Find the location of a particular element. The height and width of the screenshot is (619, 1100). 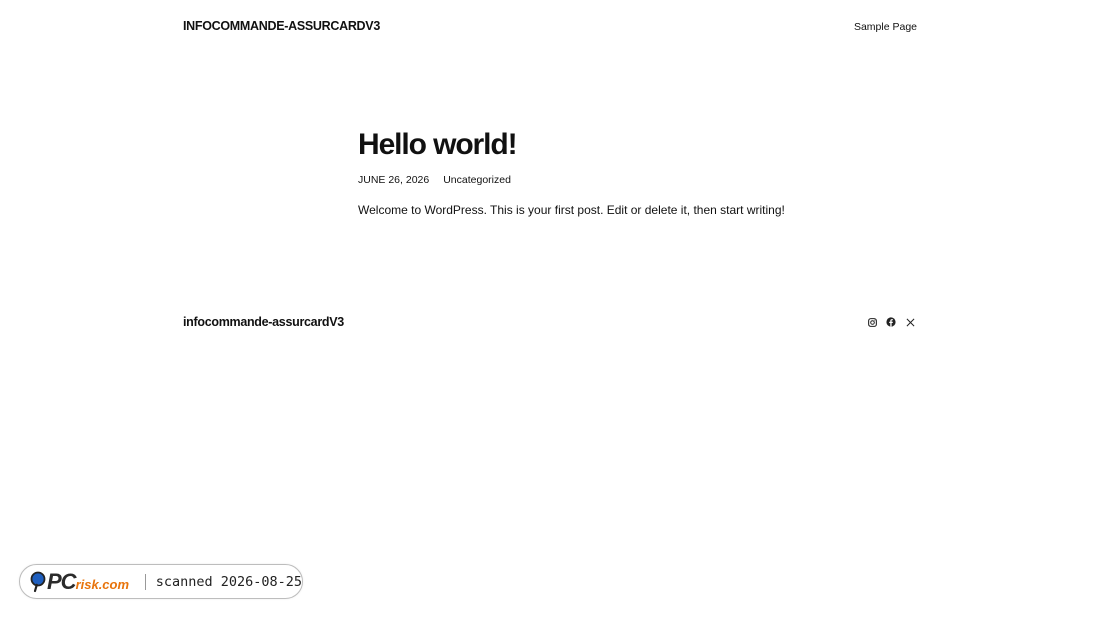

facebook-link is located at coordinates (891, 322).